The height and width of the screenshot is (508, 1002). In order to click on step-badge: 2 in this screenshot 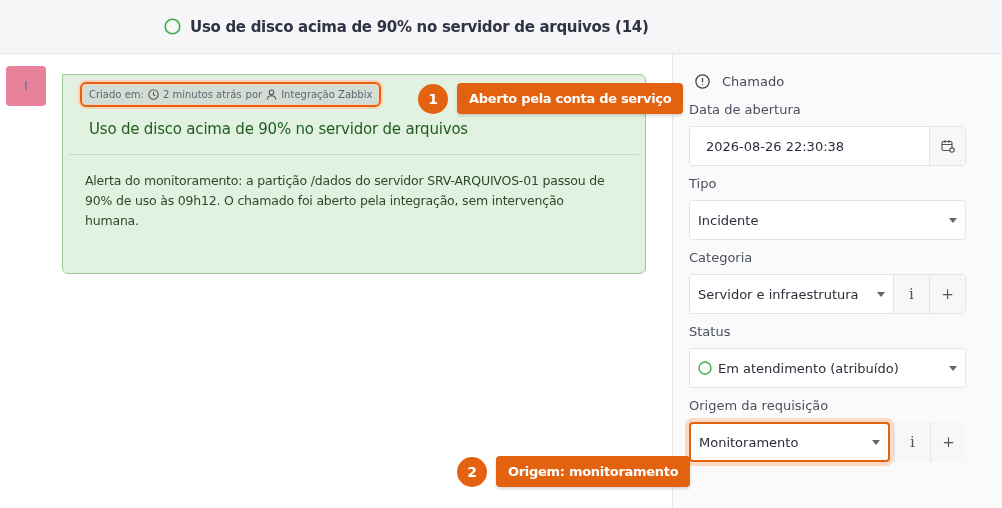, I will do `click(472, 471)`.